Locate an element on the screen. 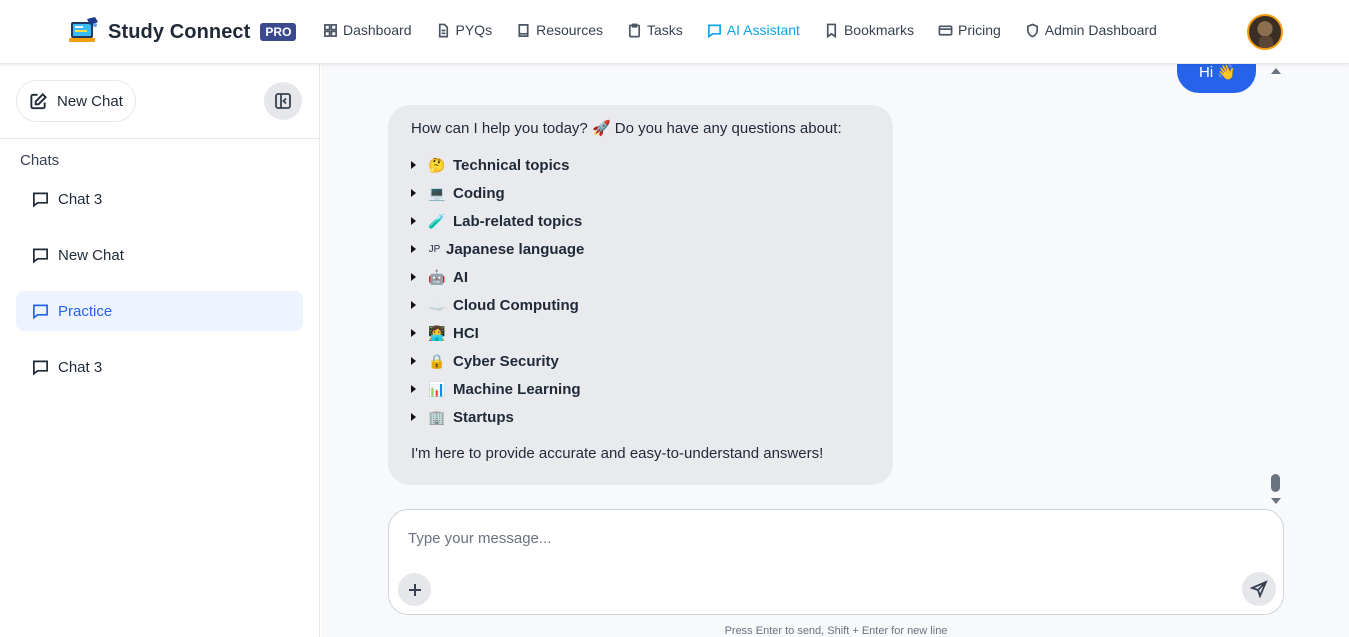  attach-button is located at coordinates (414, 589).